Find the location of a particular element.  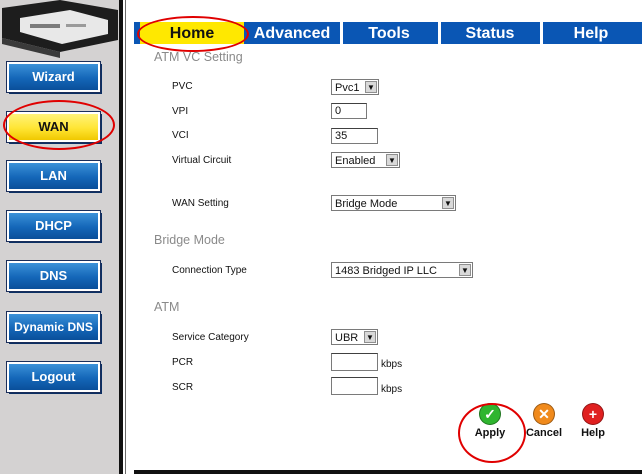

connection-type-value: 1483 Bridged IP LLC is located at coordinates (386, 271).